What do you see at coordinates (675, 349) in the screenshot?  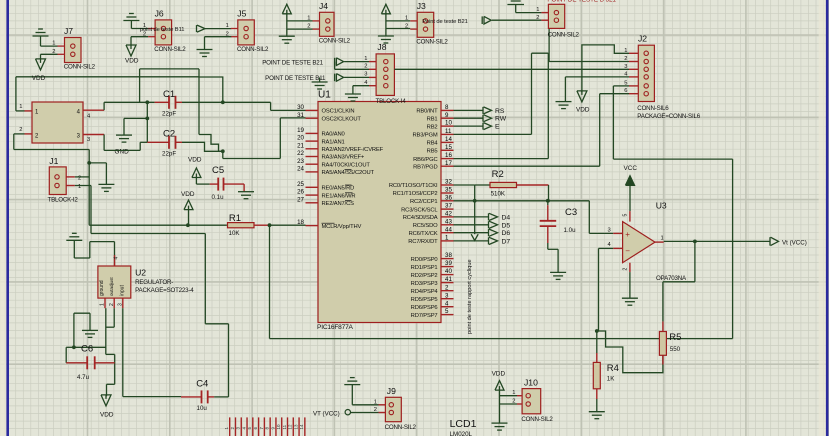 I see `svg-text: 550` at bounding box center [675, 349].